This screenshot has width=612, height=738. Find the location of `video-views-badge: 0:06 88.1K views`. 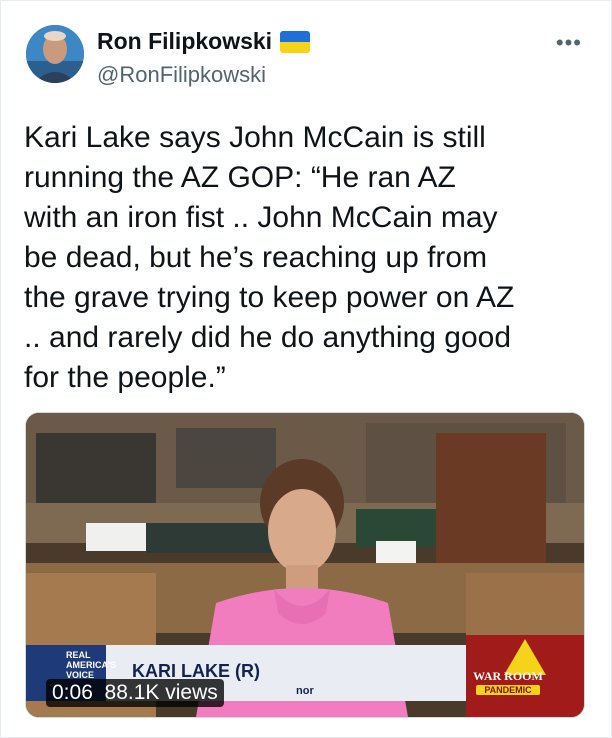

video-views-badge: 0:06 88.1K views is located at coordinates (135, 693).